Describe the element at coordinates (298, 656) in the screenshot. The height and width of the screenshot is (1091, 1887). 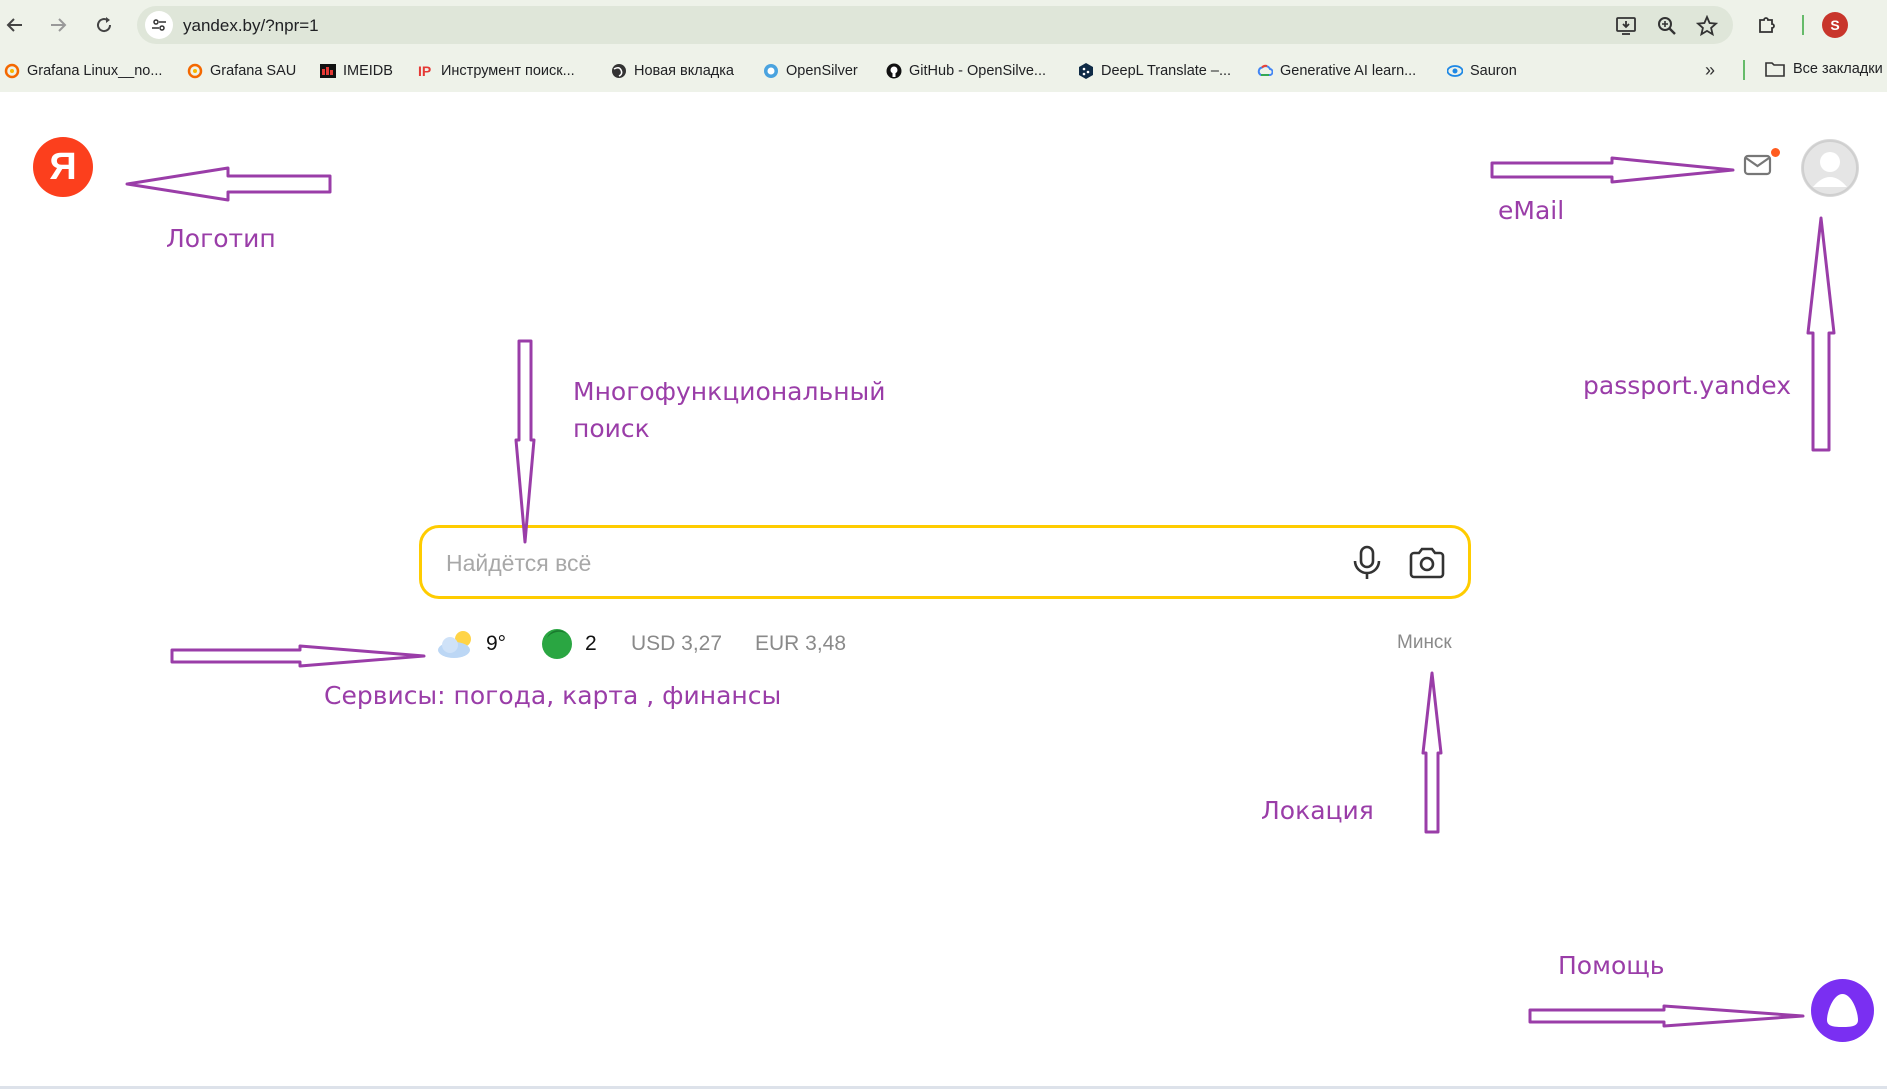
I see `services-arrow` at that location.